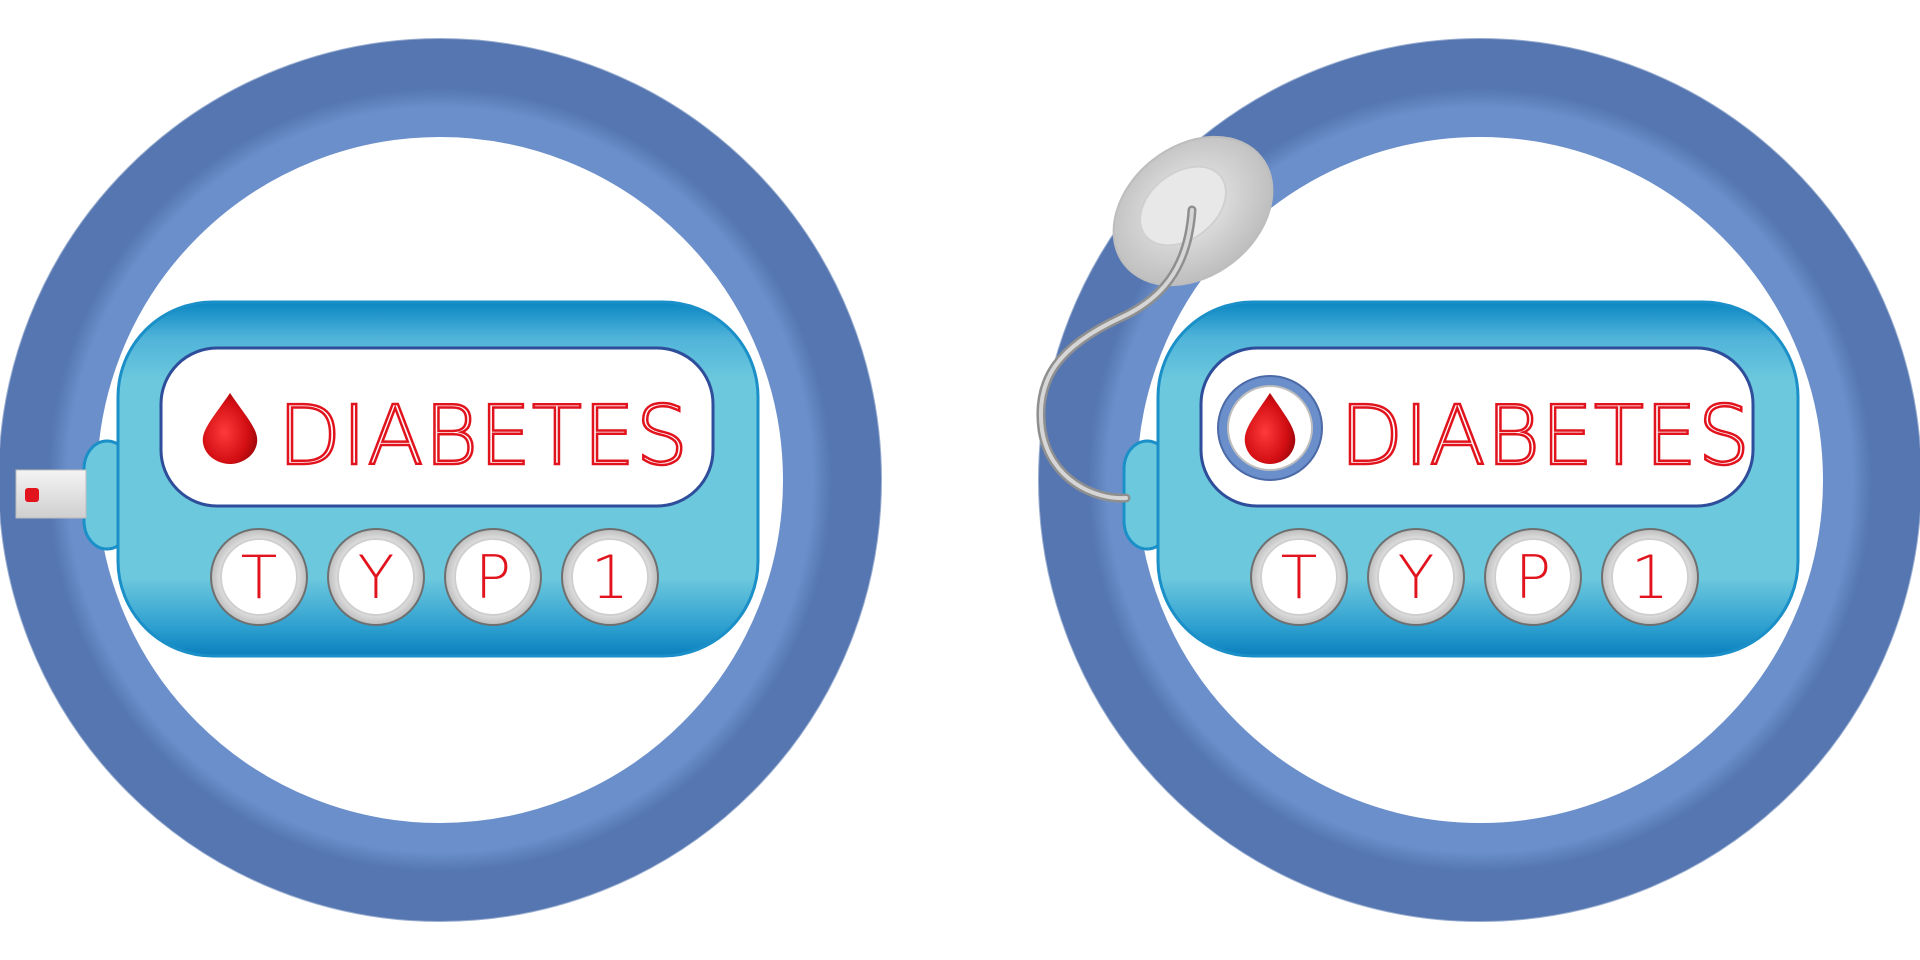  Describe the element at coordinates (51, 494) in the screenshot. I see `test-strip-icon` at that location.